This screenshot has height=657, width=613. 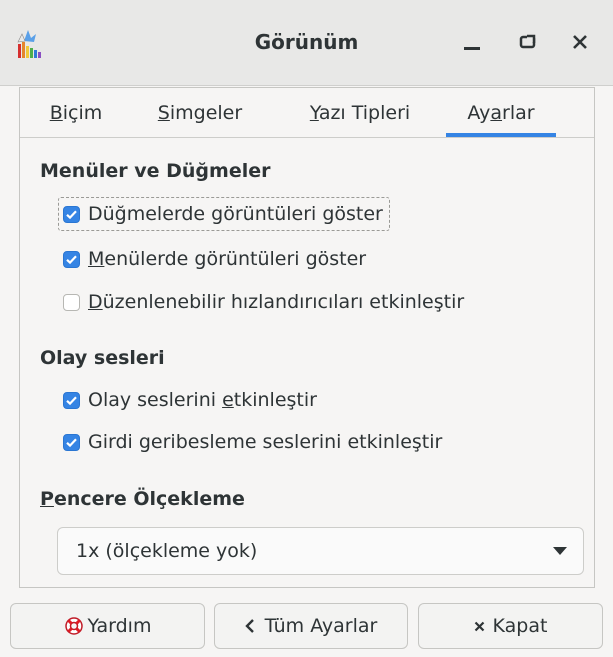 I want to click on restore-icon, so click(x=527, y=41).